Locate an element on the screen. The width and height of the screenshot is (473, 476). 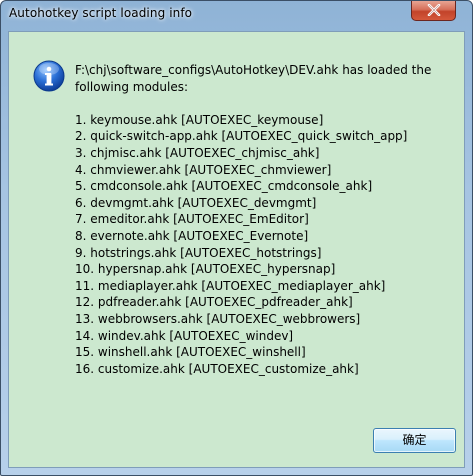
close-button is located at coordinates (433, 11).